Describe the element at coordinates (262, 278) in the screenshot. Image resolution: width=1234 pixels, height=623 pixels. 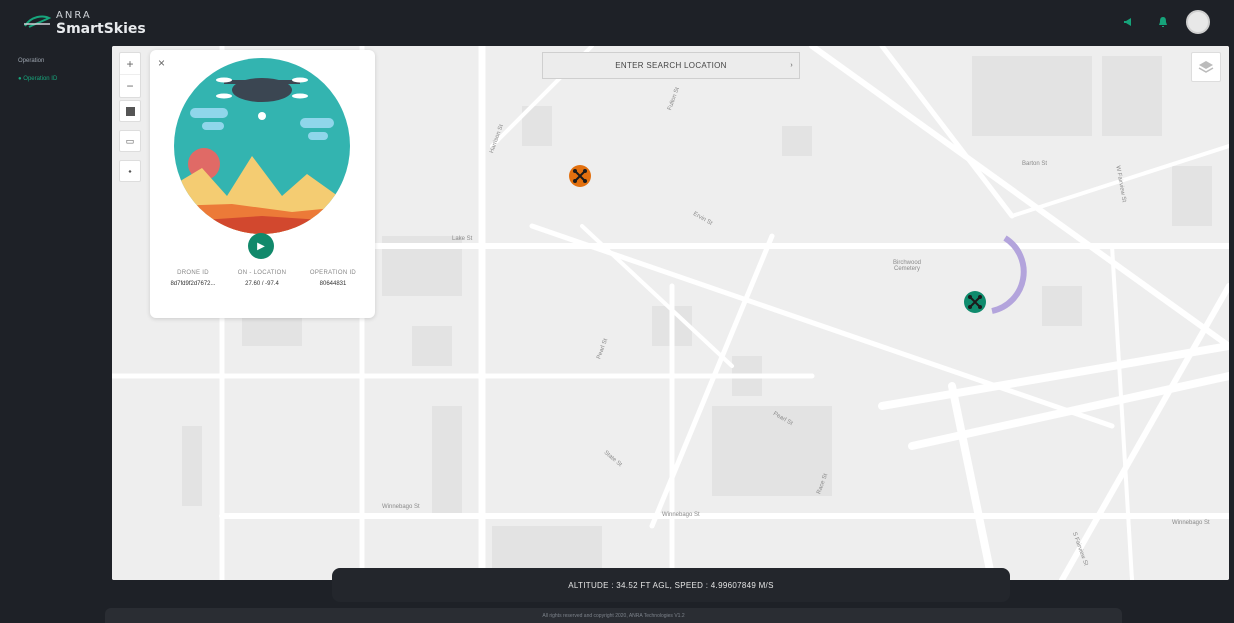
I see `location-field: ON - LOCATION 27.60 / -97.4` at that location.